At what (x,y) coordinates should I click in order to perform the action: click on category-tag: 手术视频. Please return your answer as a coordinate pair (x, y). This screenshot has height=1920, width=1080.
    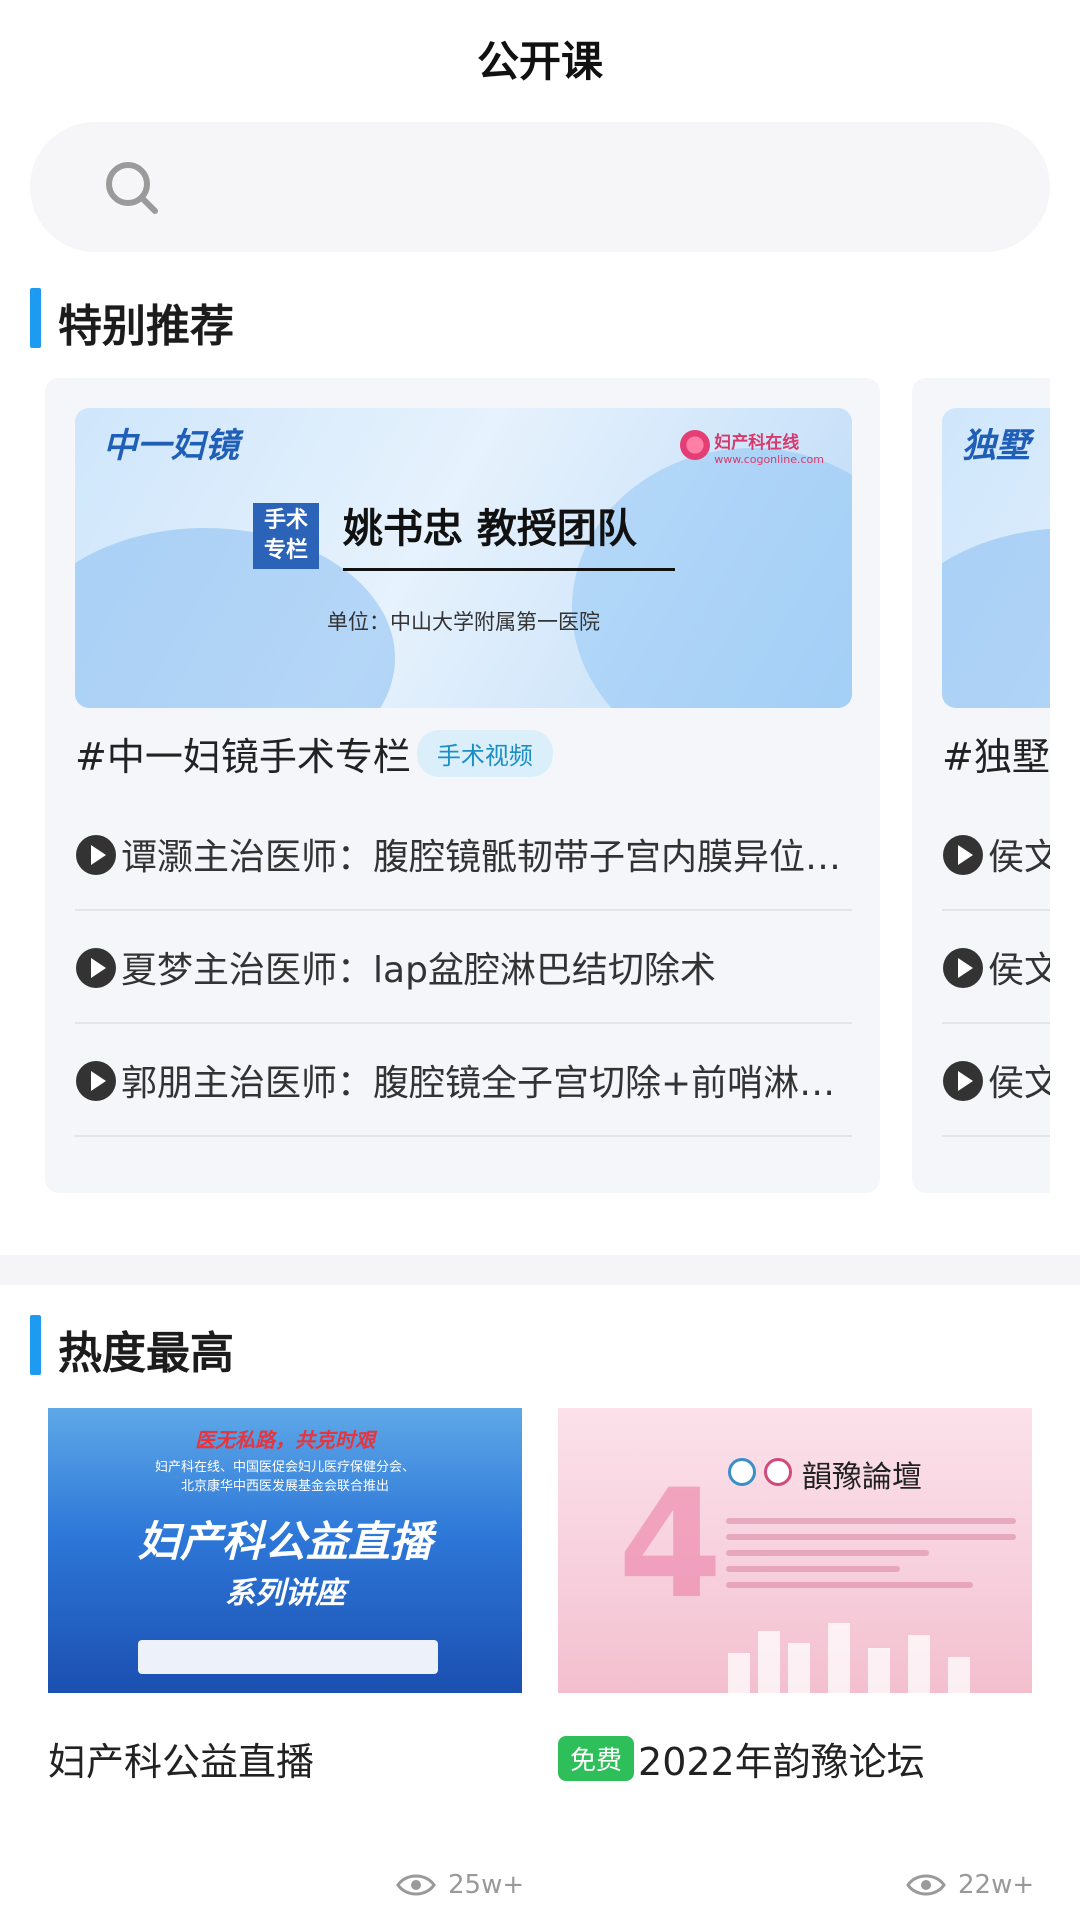
    Looking at the image, I should click on (484, 753).